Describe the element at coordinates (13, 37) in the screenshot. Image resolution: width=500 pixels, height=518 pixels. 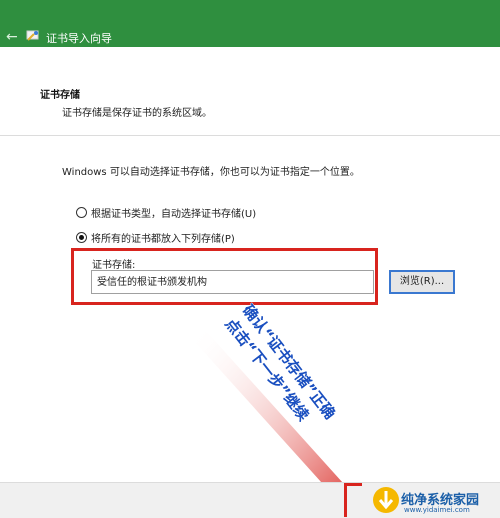
I see `back-arrow-icon: ←` at that location.